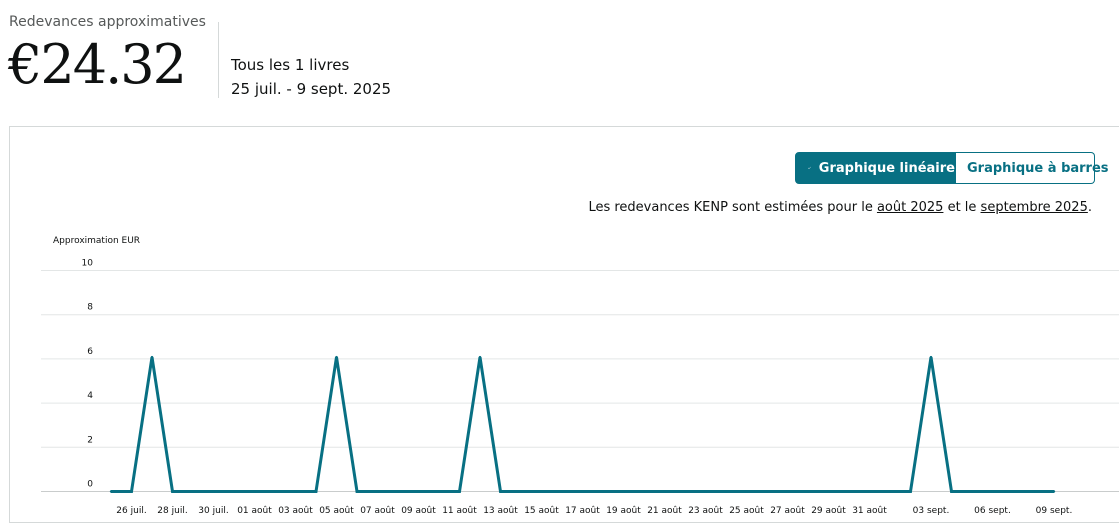 The image size is (1119, 529). Describe the element at coordinates (90, 352) in the screenshot. I see `y-tick-label: 6` at that location.